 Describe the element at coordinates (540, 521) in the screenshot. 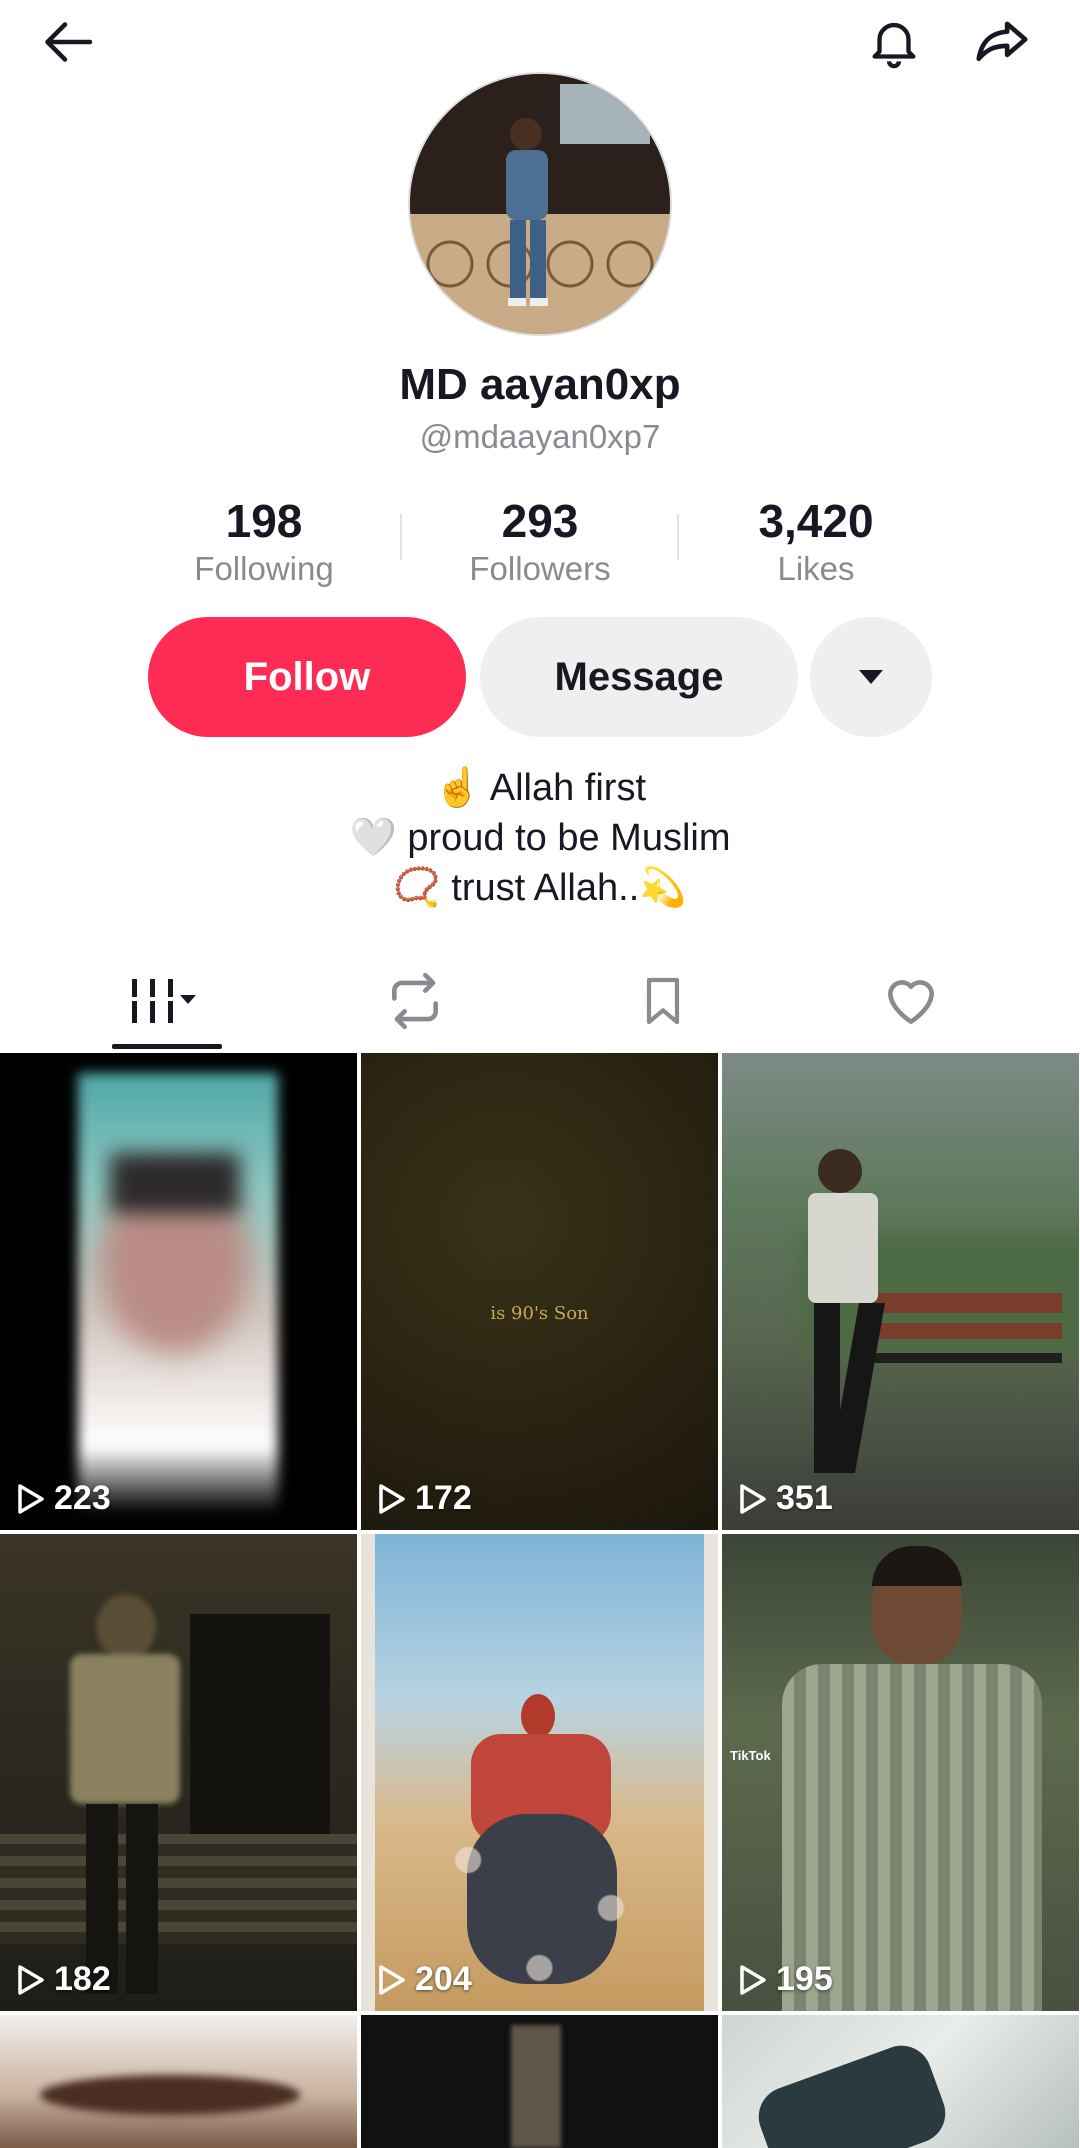

I see `followers-count: 293` at that location.